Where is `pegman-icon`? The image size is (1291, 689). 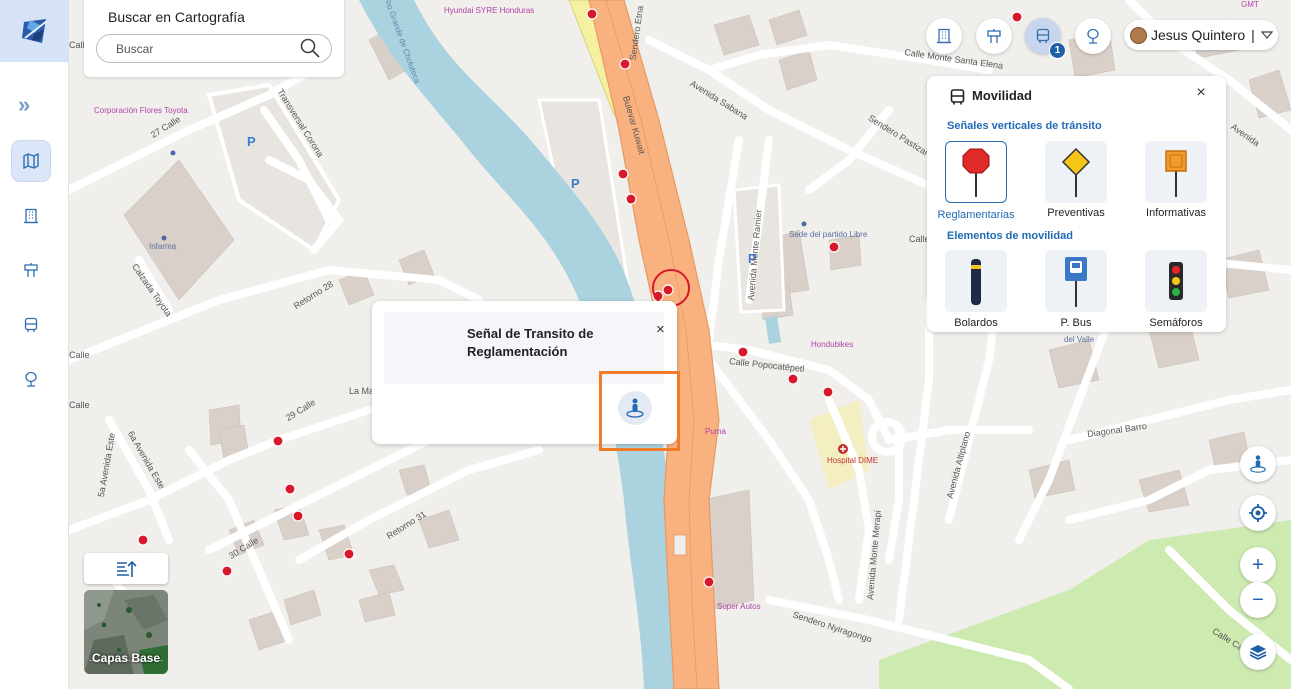 pegman-icon is located at coordinates (1258, 464).